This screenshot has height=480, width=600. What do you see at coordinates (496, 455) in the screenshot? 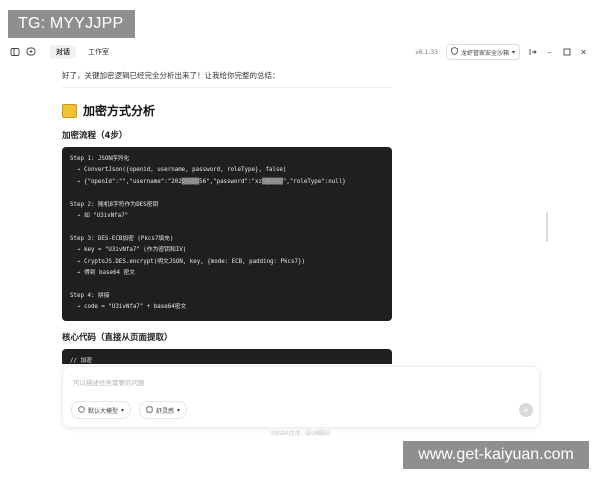
I see `watermark-label: www.get-kaiyuan.com` at bounding box center [496, 455].